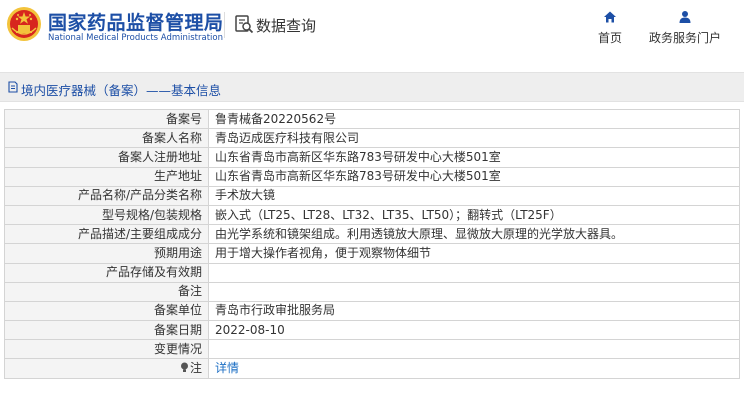 Image resolution: width=744 pixels, height=419 pixels. What do you see at coordinates (684, 38) in the screenshot?
I see `nav-portal-label: 政务服务门户` at bounding box center [684, 38].